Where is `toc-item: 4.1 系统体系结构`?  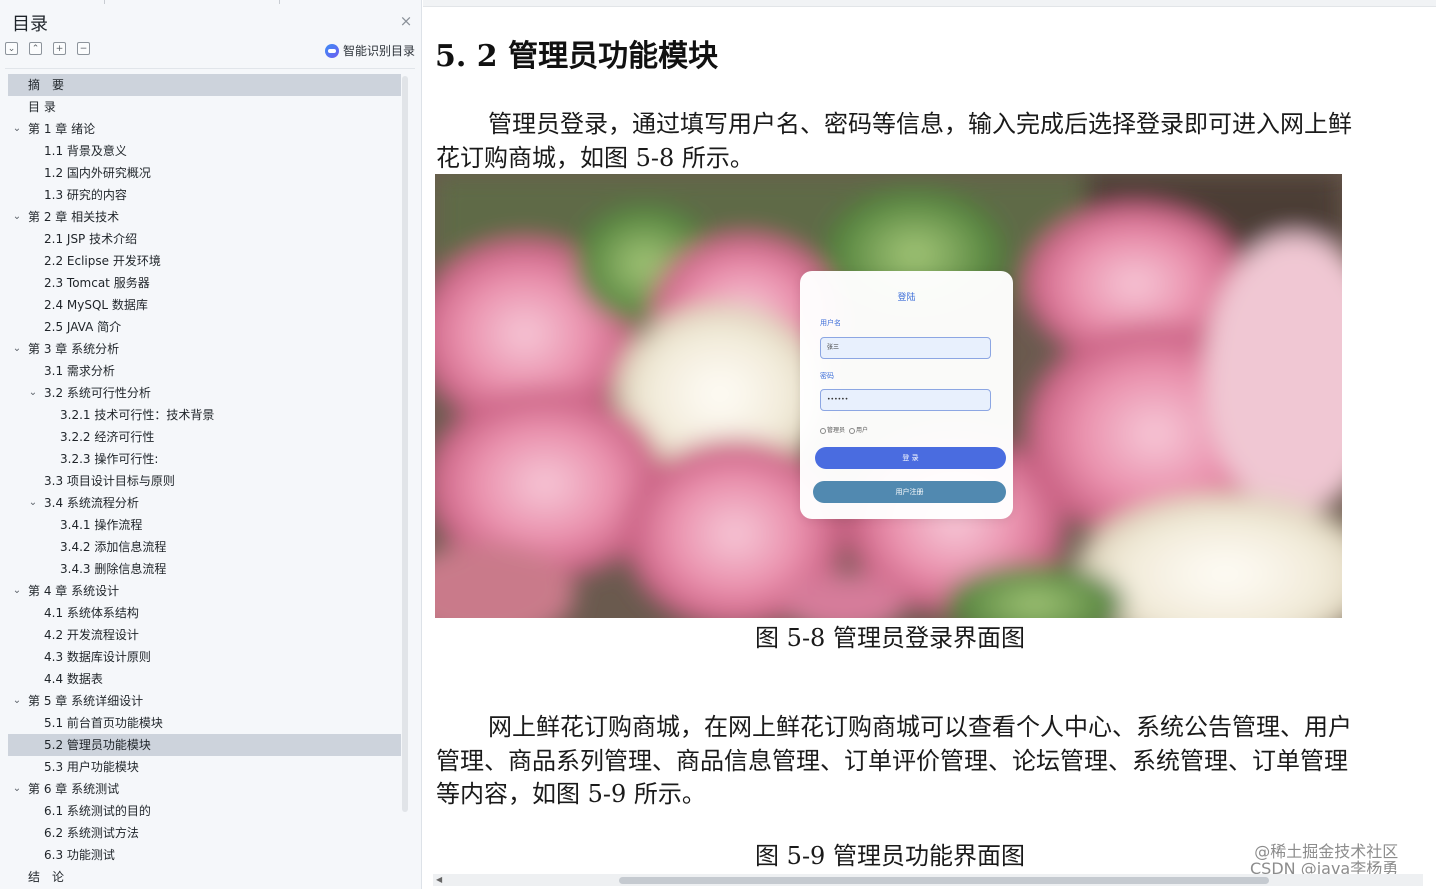 toc-item: 4.1 系统体系结构 is located at coordinates (204, 613).